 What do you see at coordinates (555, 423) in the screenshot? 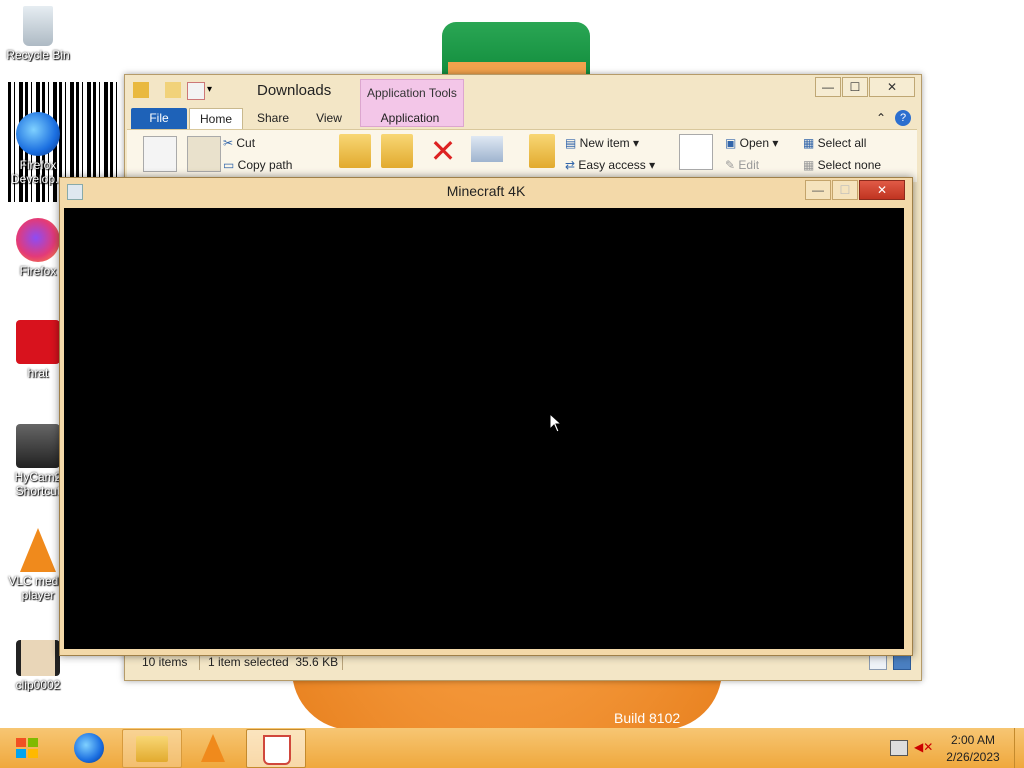
I see `mouse-pointer-icon` at bounding box center [555, 423].